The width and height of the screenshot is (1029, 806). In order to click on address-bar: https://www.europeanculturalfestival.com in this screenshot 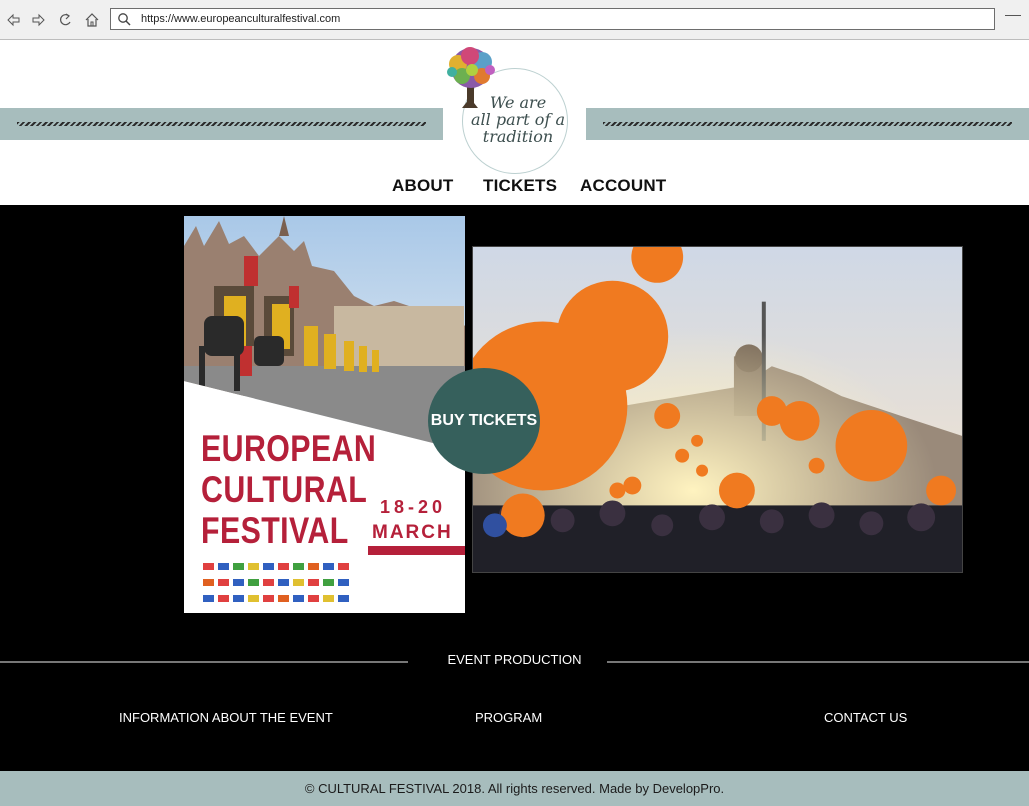, I will do `click(552, 19)`.